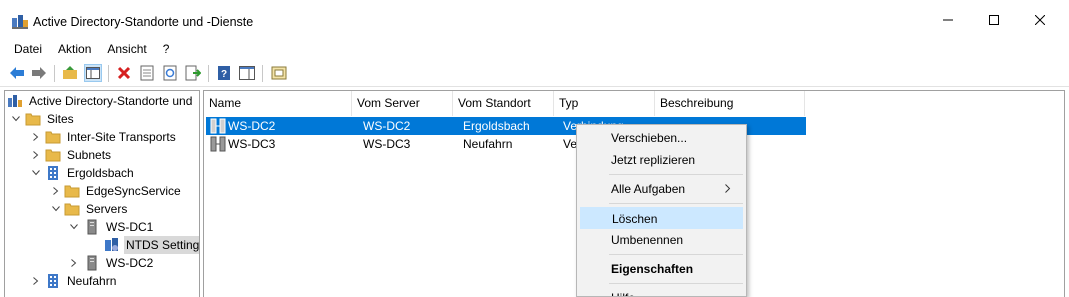 The width and height of the screenshot is (1069, 297). I want to click on menu-item-replicate-now: Jetzt replizieren, so click(661, 160).